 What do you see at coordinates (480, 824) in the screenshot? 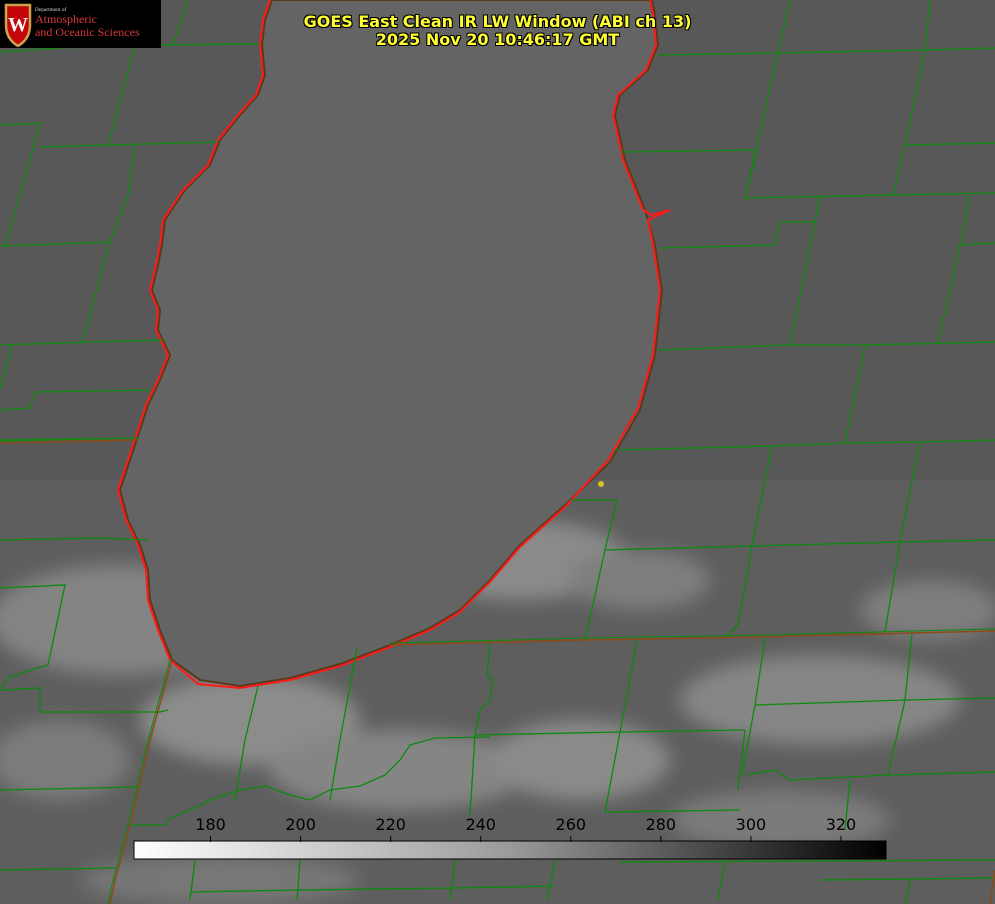
I see `colorbar-tick-label: 240` at bounding box center [480, 824].